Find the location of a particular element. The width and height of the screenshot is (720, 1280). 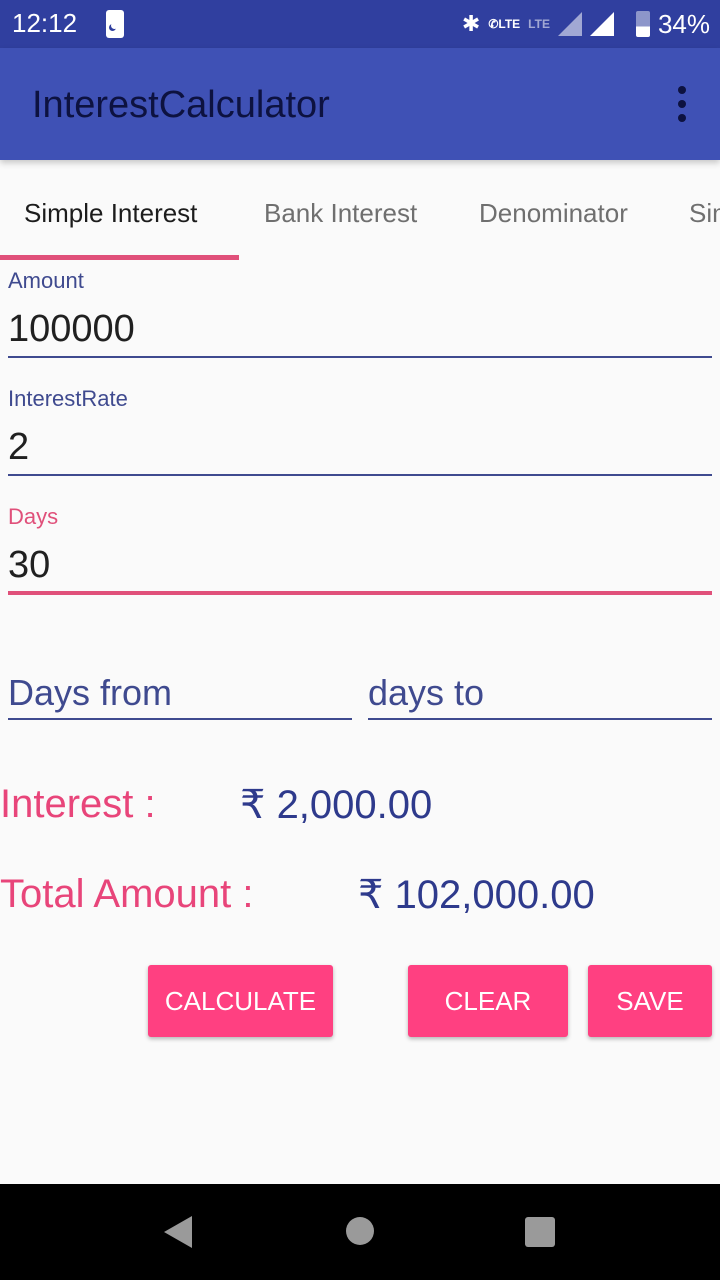

lte-icon: LTE is located at coordinates (539, 24).